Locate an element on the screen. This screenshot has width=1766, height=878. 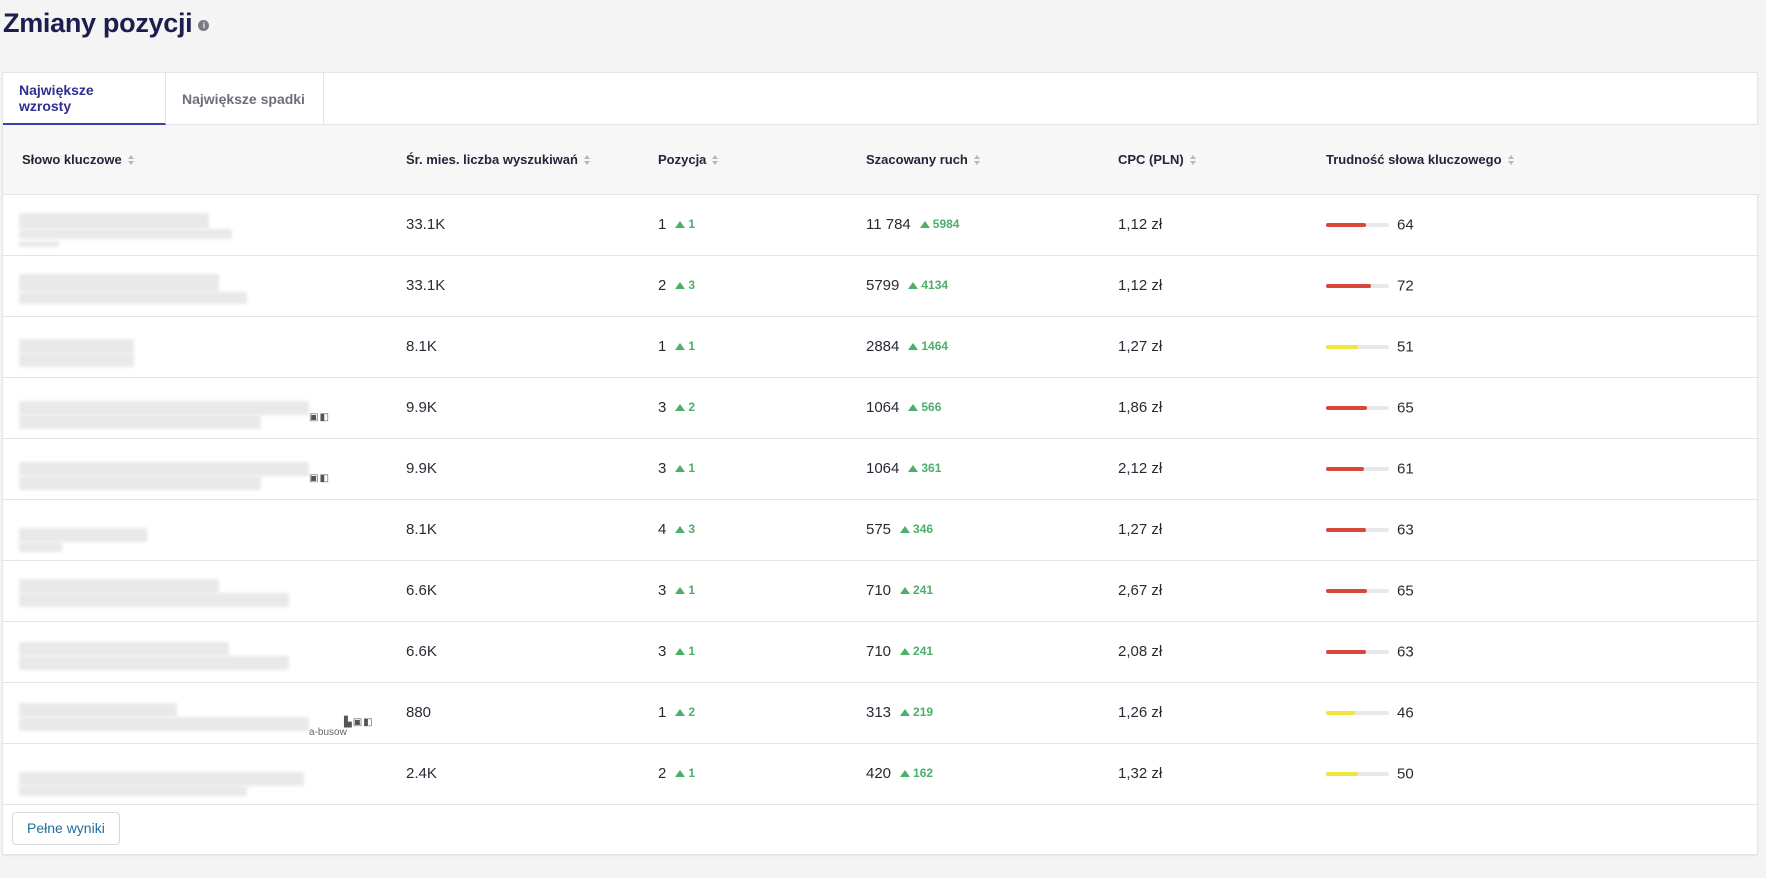
table-row: ▣◧ 9.9K 32 1064 566 1,86 zł 65 is located at coordinates (881, 407).